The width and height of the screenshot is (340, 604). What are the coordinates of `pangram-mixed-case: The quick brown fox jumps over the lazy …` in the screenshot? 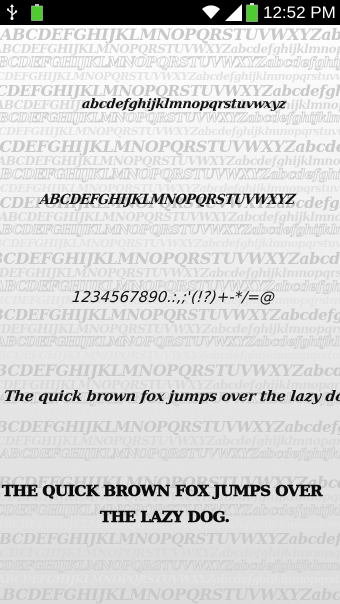 It's located at (171, 396).